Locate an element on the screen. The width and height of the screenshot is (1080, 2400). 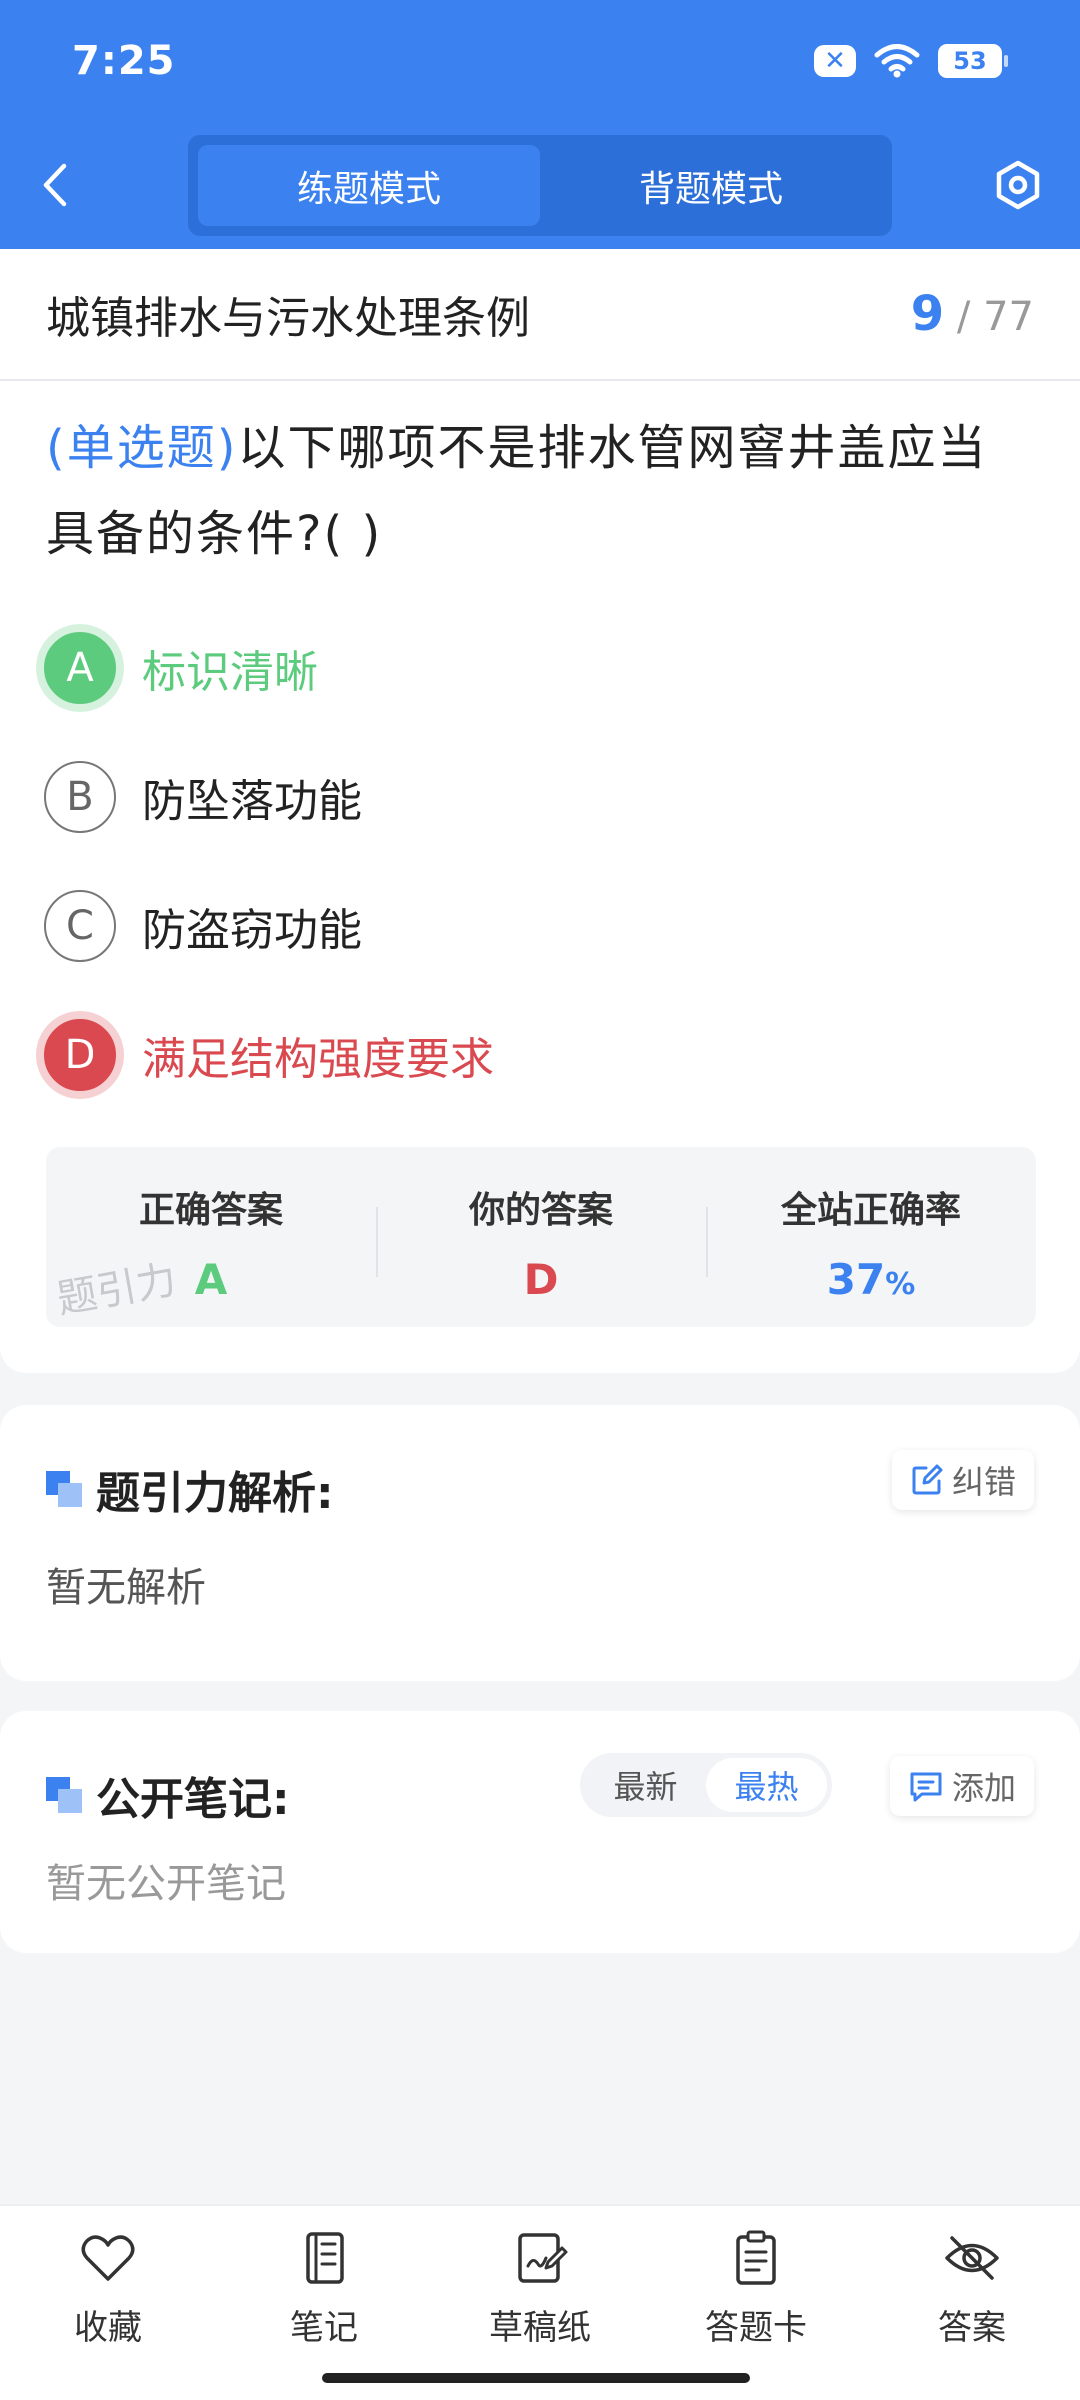
accuracy-unit: % is located at coordinates (900, 1284).